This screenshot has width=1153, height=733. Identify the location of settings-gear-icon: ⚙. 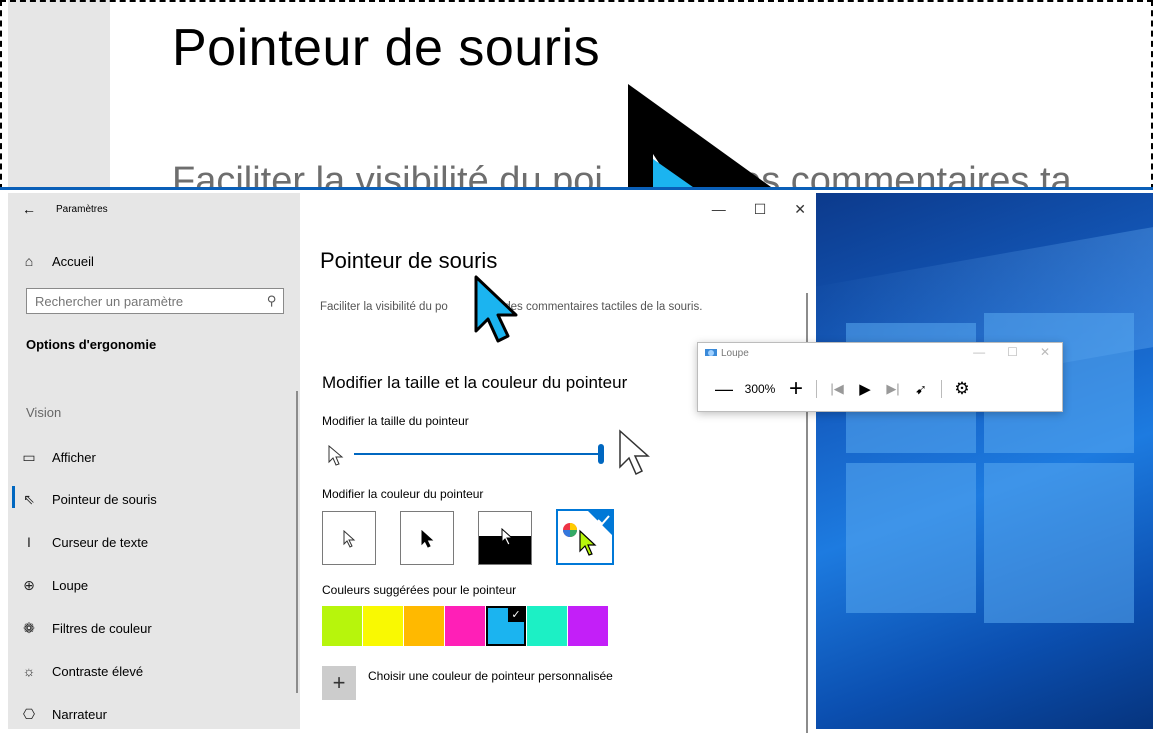
(962, 389).